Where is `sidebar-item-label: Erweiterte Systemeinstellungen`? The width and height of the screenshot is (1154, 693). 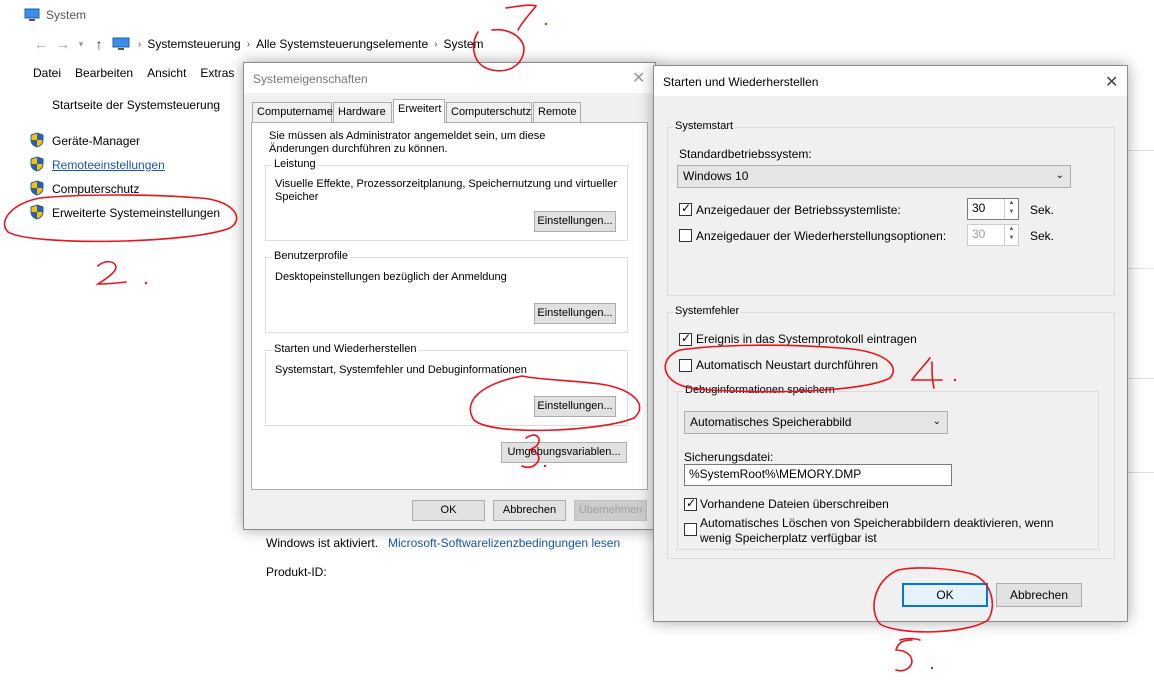
sidebar-item-label: Erweiterte Systemeinstellungen is located at coordinates (136, 213).